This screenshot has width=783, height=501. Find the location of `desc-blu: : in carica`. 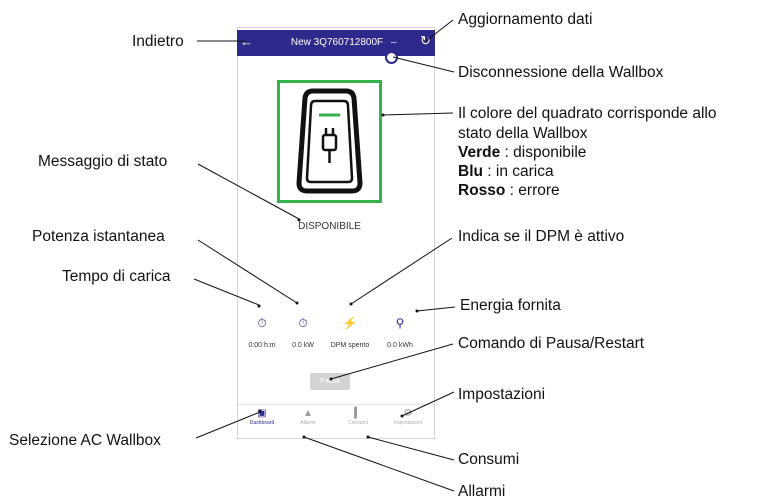

desc-blu: : in carica is located at coordinates (518, 171).